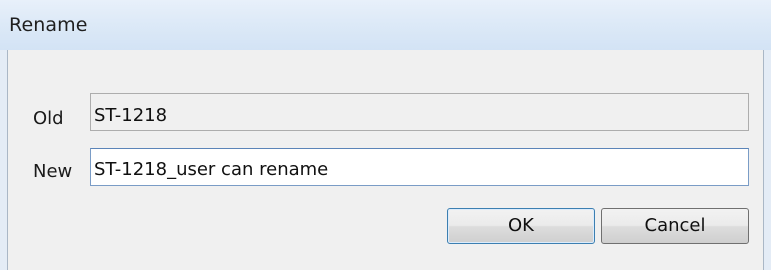  What do you see at coordinates (48, 25) in the screenshot?
I see `dialog-title: Rename` at bounding box center [48, 25].